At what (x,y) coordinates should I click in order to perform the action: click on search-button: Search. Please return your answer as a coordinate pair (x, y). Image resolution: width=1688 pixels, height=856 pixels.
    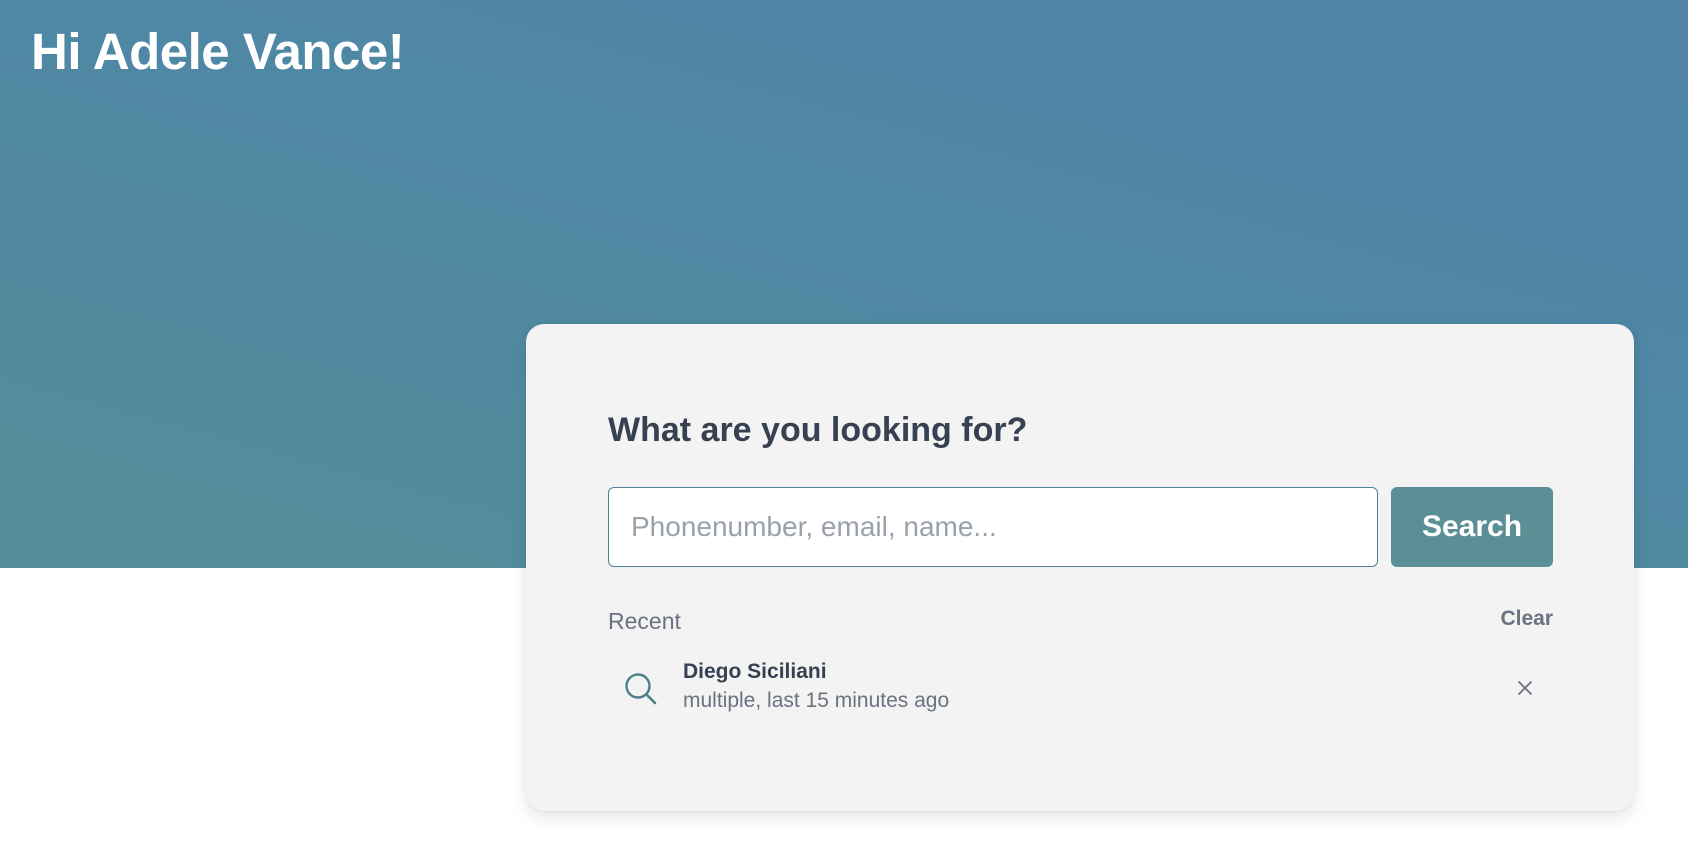
    Looking at the image, I should click on (1472, 527).